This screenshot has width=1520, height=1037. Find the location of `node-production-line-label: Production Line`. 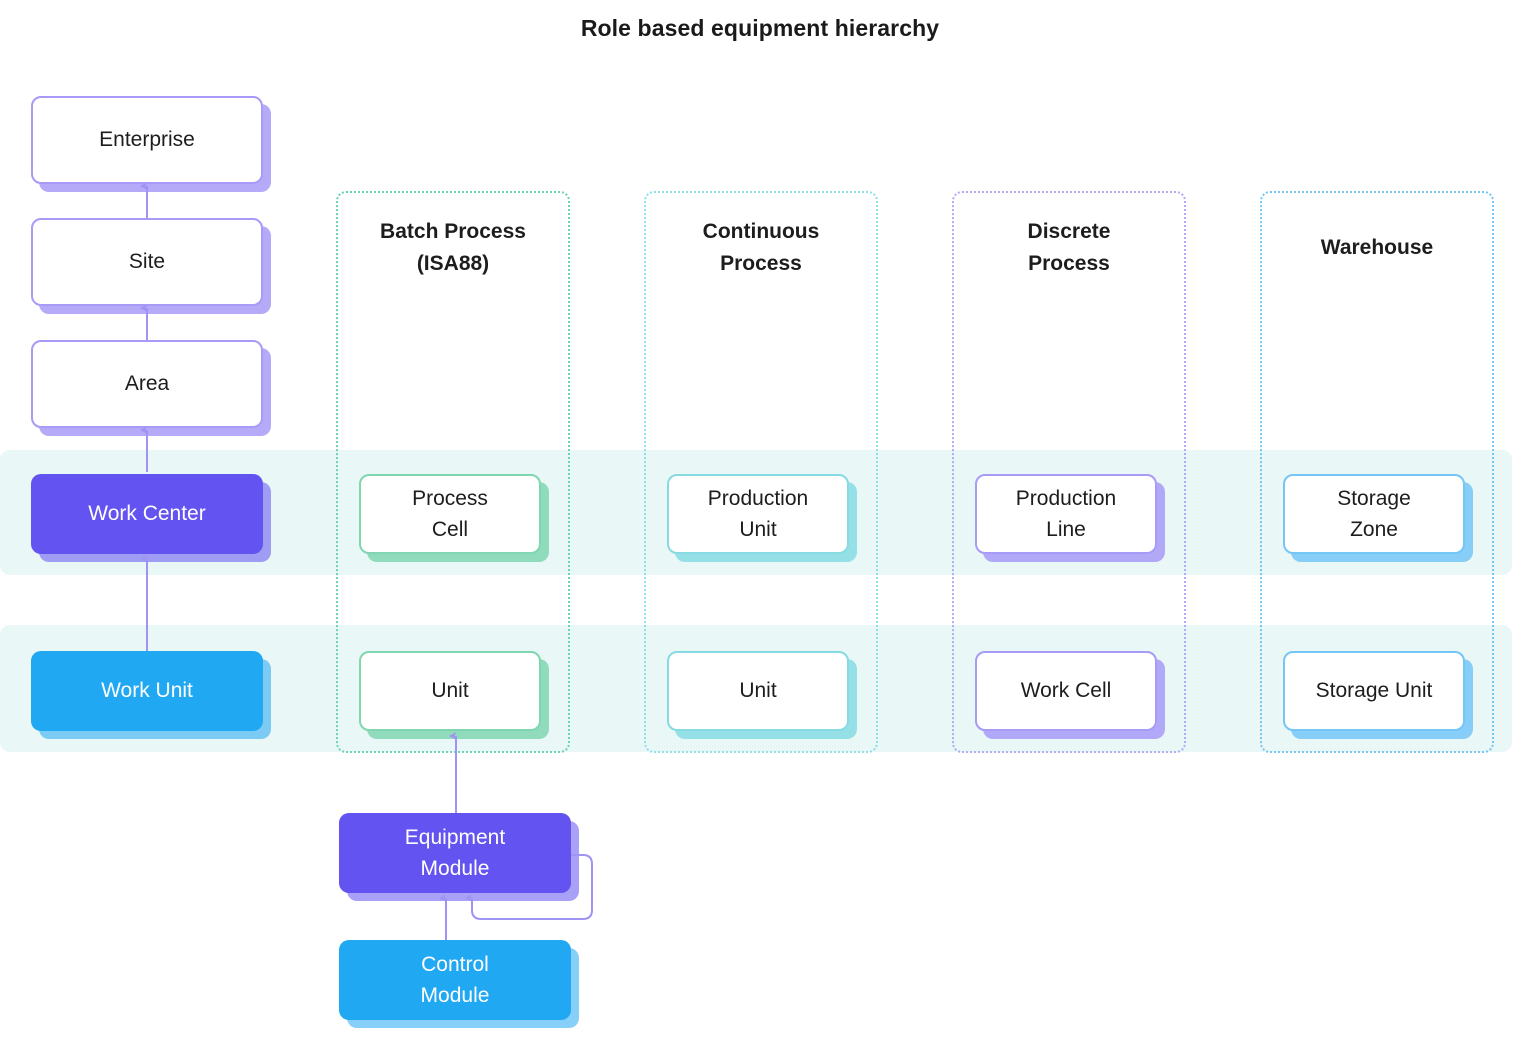

node-production-line-label: Production Line is located at coordinates (1066, 514).